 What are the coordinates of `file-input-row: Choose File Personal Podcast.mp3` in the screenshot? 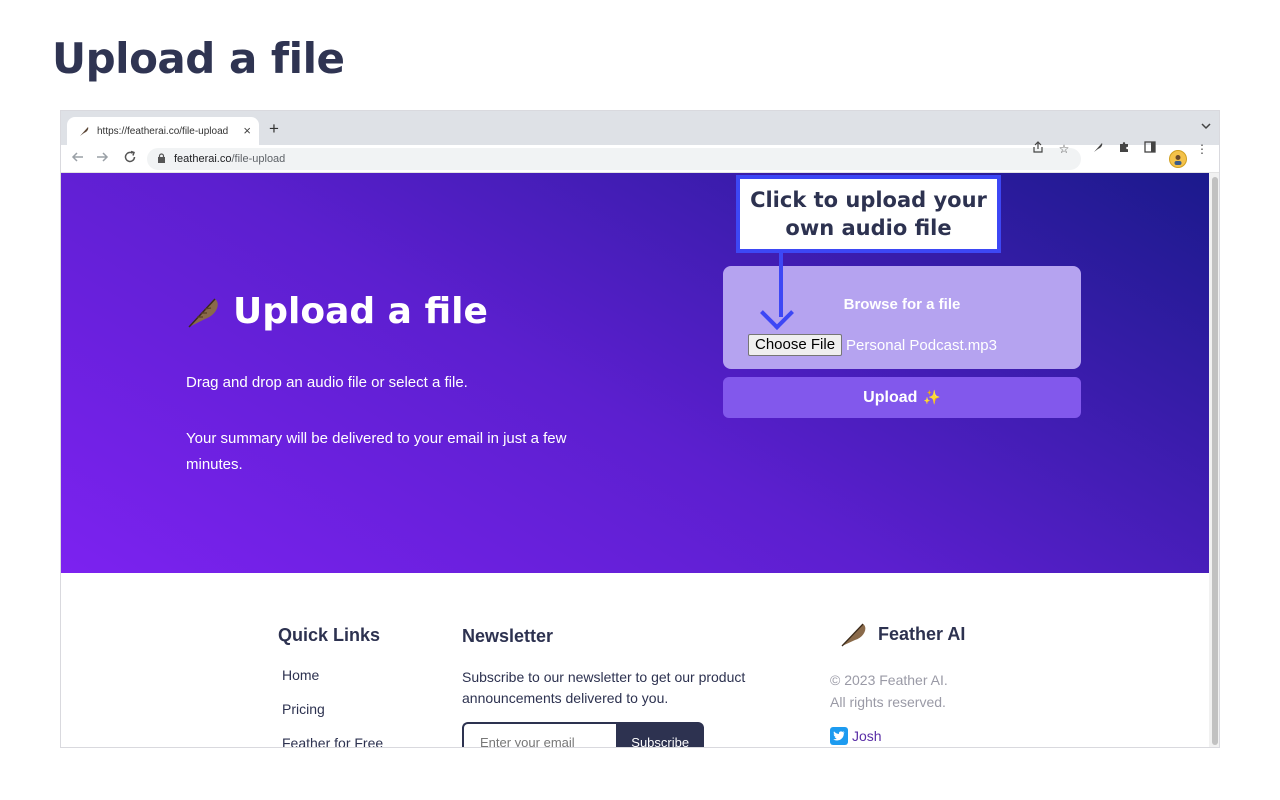 It's located at (872, 345).